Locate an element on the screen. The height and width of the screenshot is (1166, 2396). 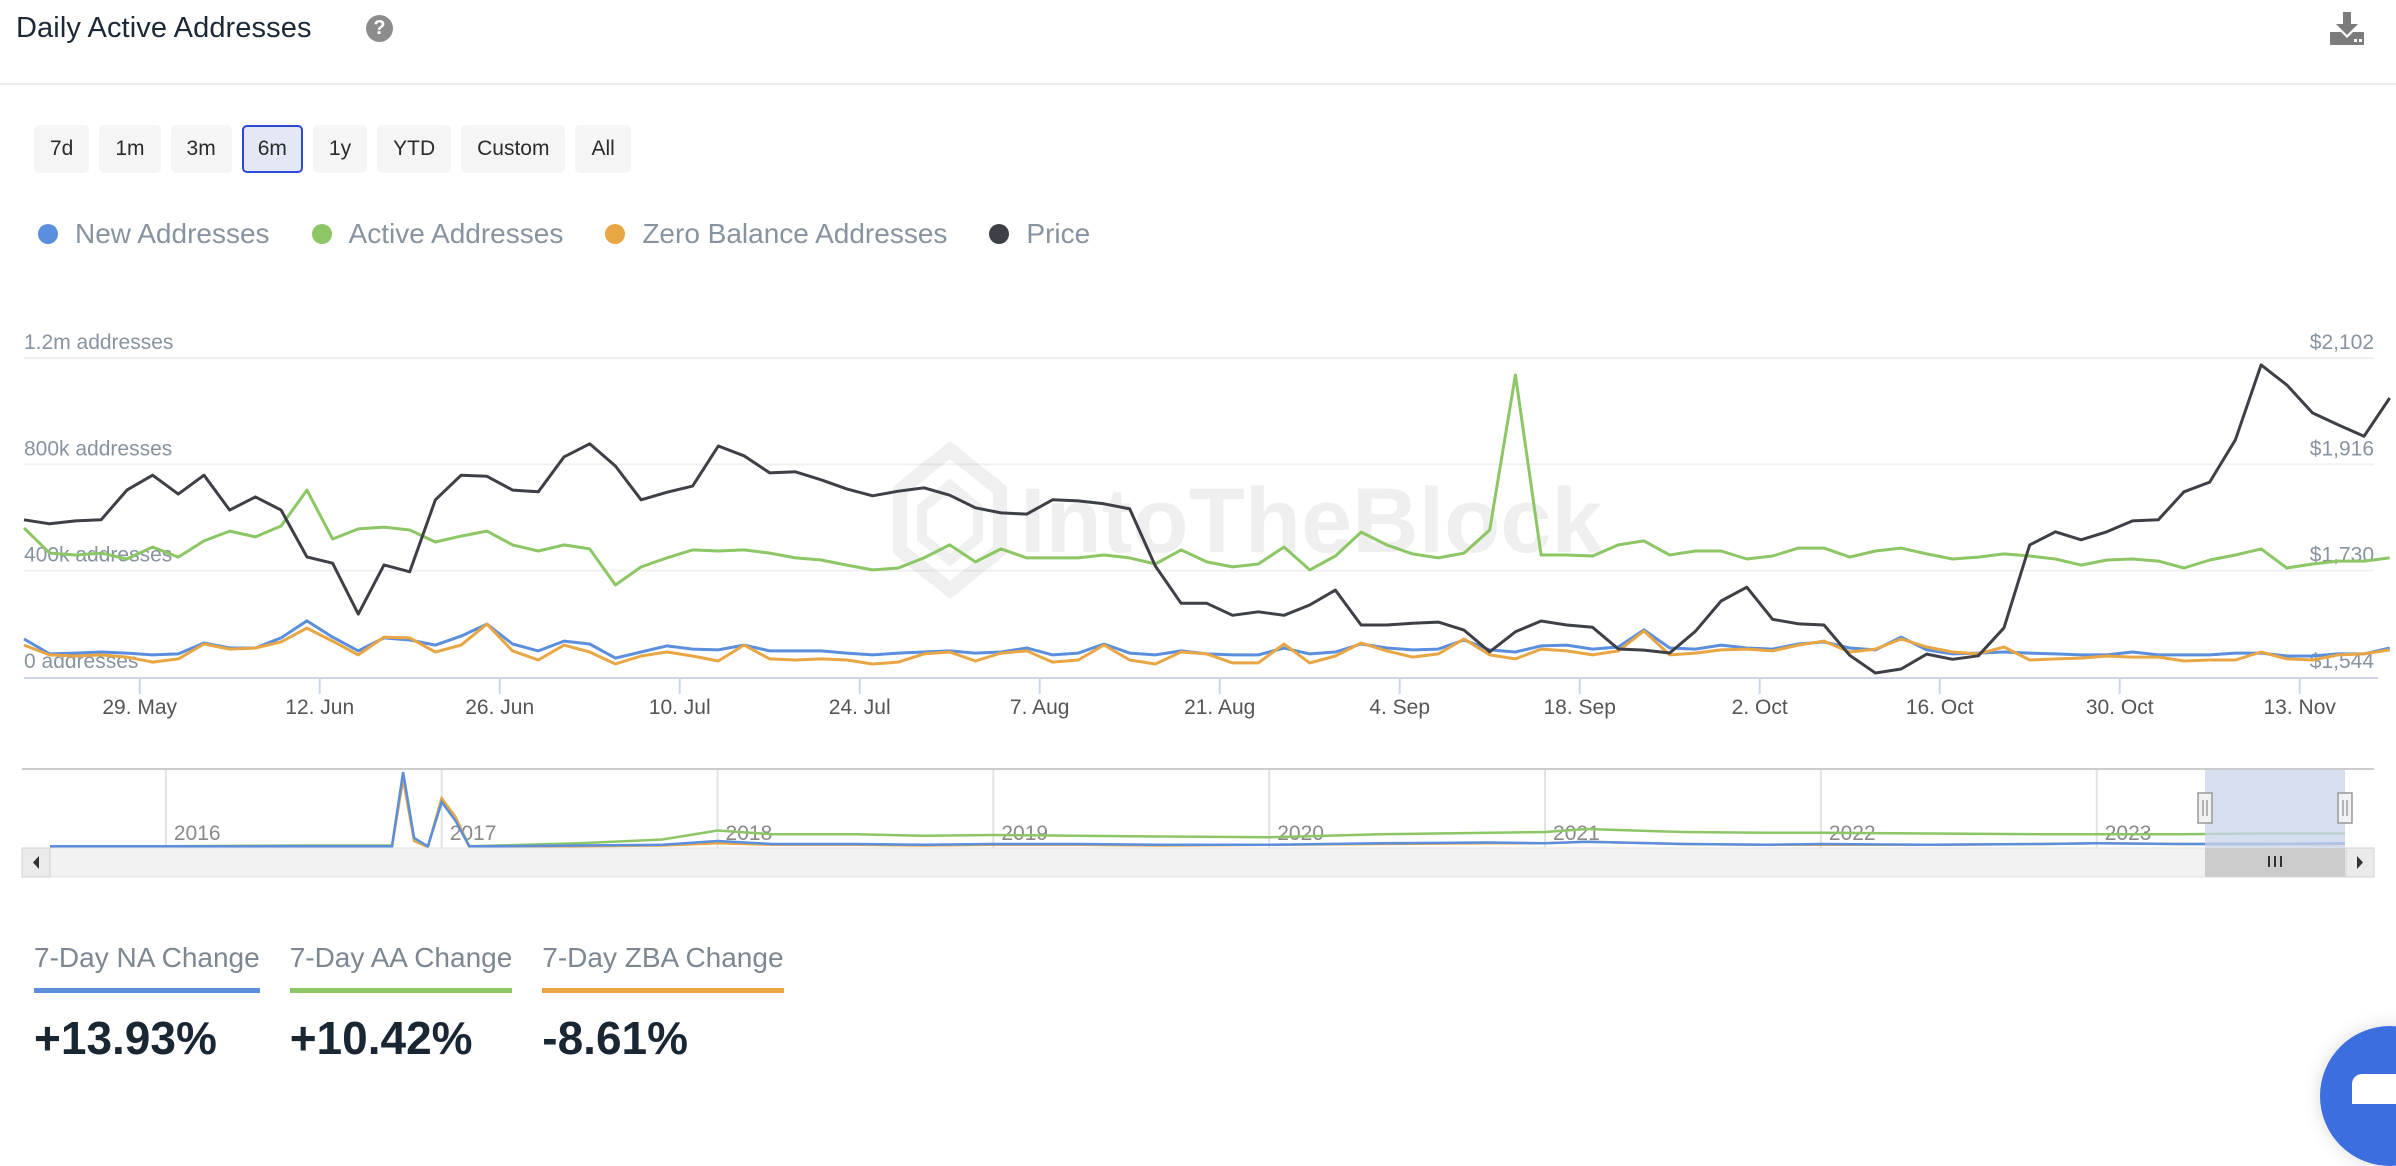
navigator: 2016 2017 2018 2019 2020 2021 2022 2023 is located at coordinates (1198, 823).